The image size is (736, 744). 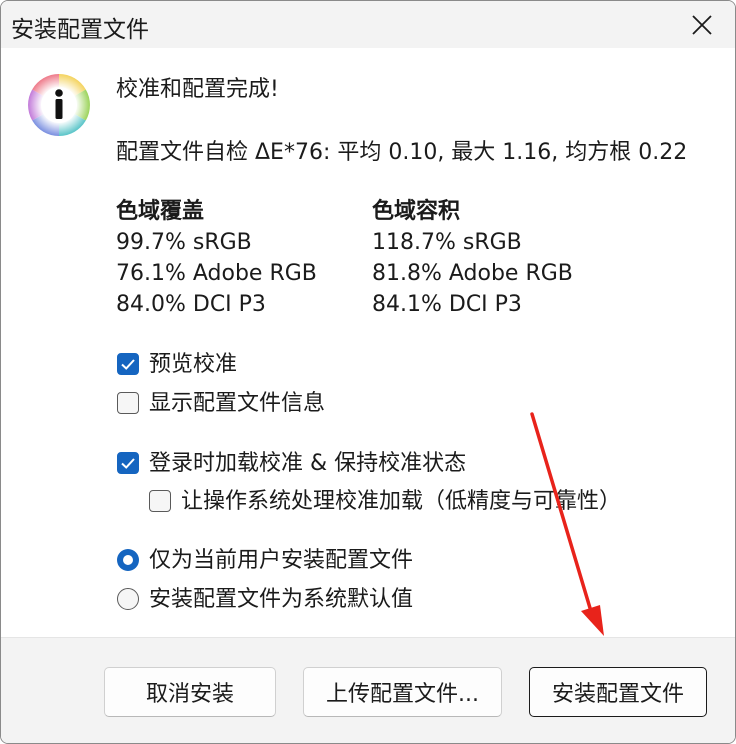 What do you see at coordinates (402, 152) in the screenshot?
I see `profile-self-check: 配置文件自检 ΔE*76: 平均 0.10, 最大 1.16, 均方根 0.22` at bounding box center [402, 152].